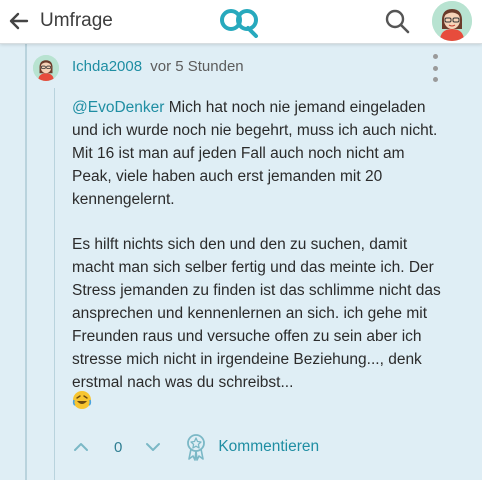 This screenshot has width=482, height=480. I want to click on downvote-button, so click(153, 447).